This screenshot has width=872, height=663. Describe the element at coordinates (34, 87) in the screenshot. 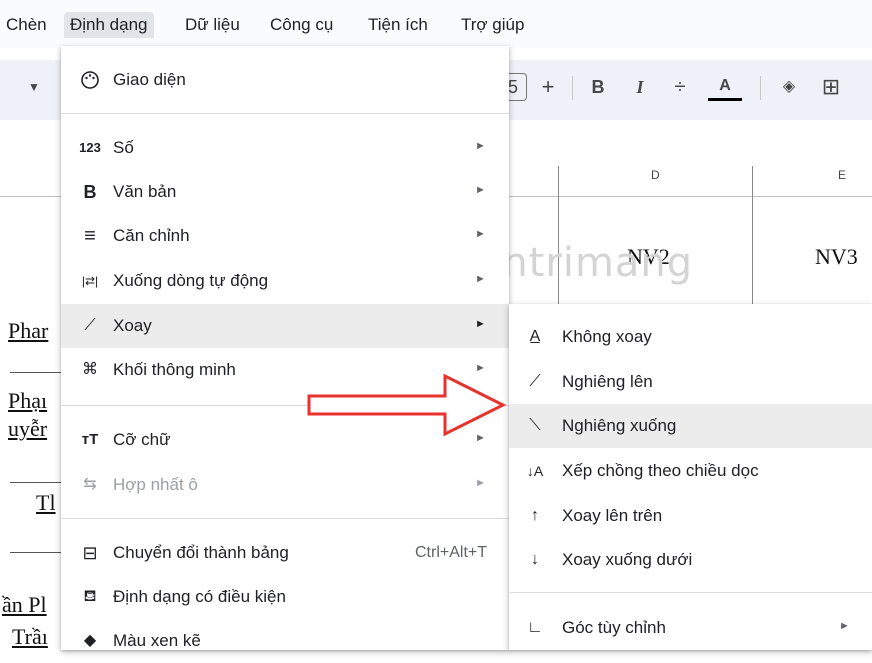

I see `dropdown-caret-icon: ▼` at that location.